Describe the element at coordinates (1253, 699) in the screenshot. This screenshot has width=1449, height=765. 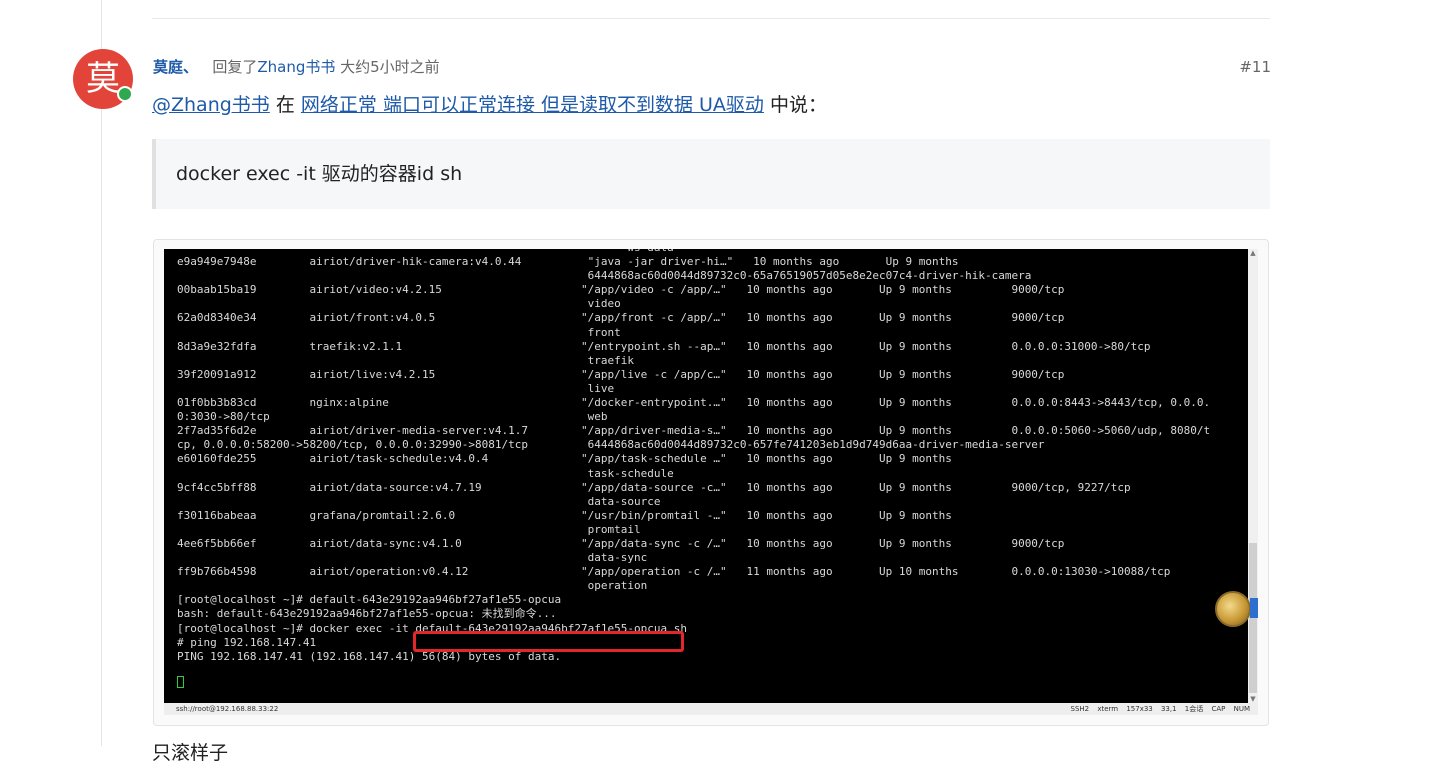
I see `scroll-down-icon: ▼` at that location.